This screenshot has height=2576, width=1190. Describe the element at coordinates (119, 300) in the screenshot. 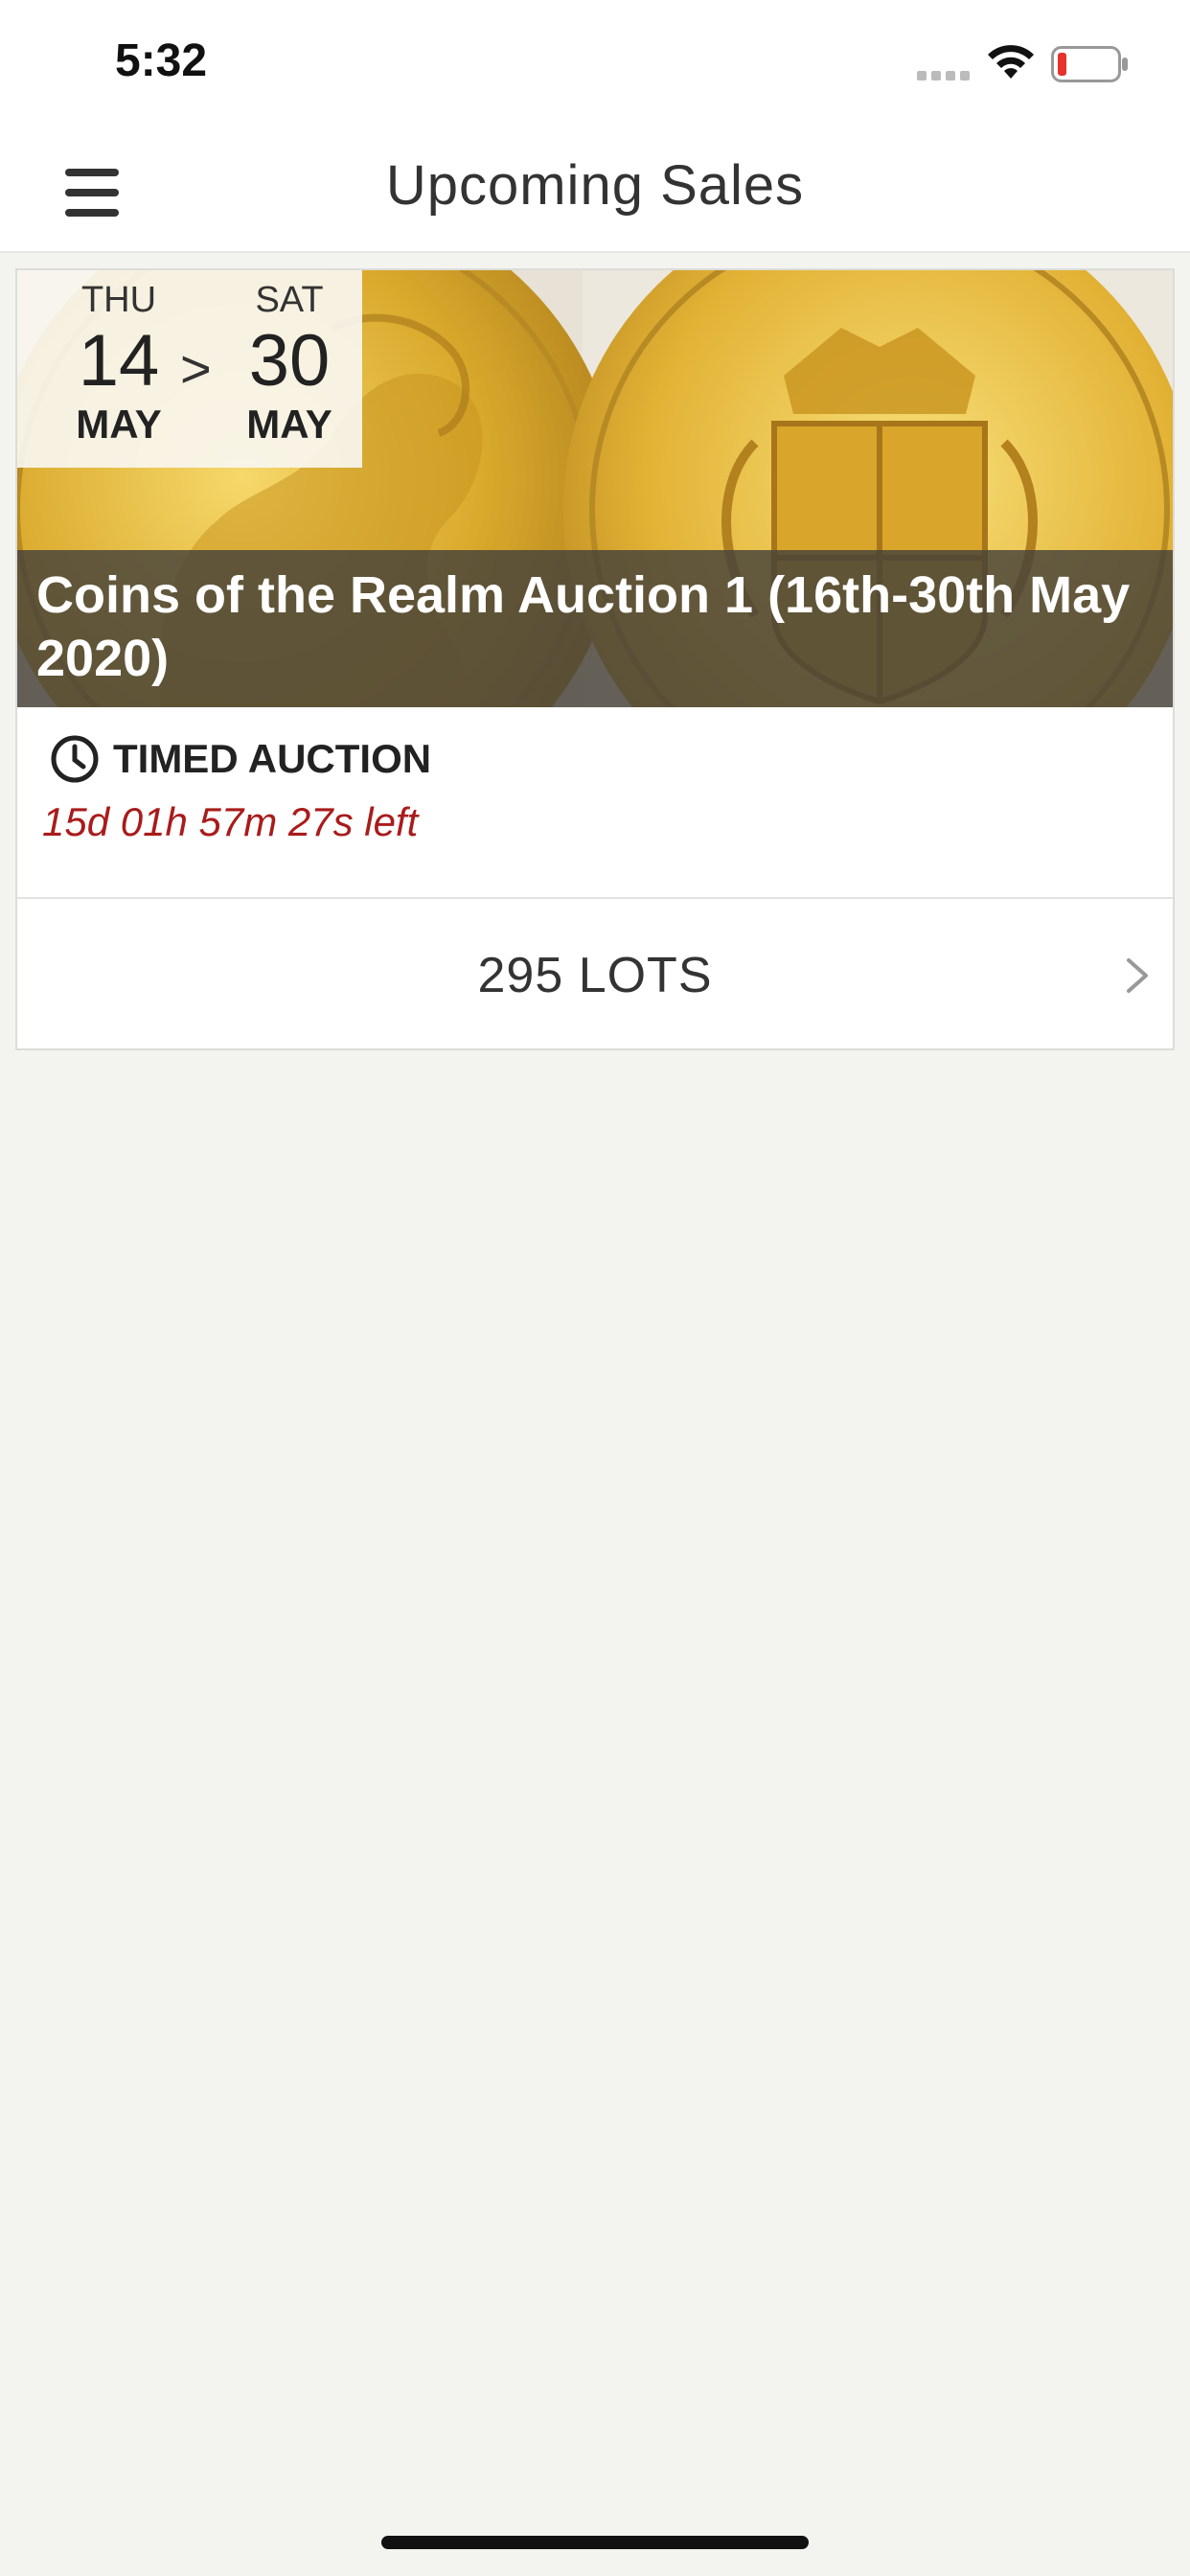

I see `start-weekday: THU` at that location.